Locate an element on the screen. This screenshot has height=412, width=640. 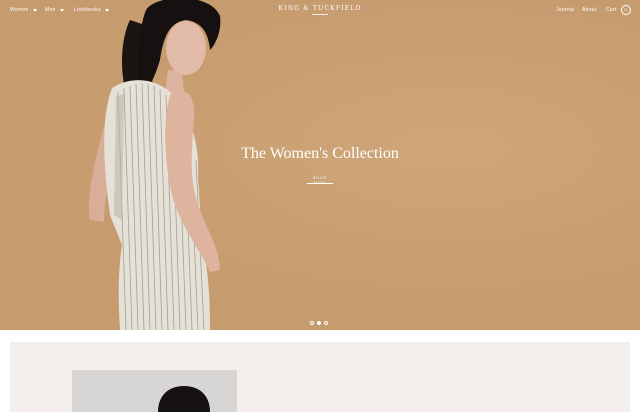
carousel-indicators is located at coordinates (319, 323).